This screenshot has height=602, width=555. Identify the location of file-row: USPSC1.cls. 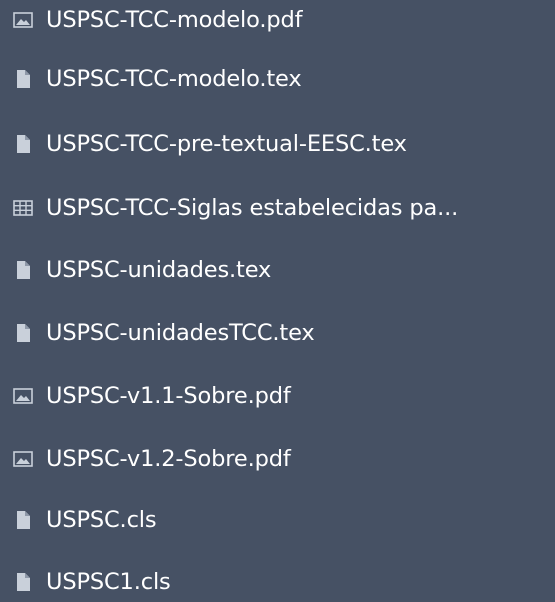
(277, 582).